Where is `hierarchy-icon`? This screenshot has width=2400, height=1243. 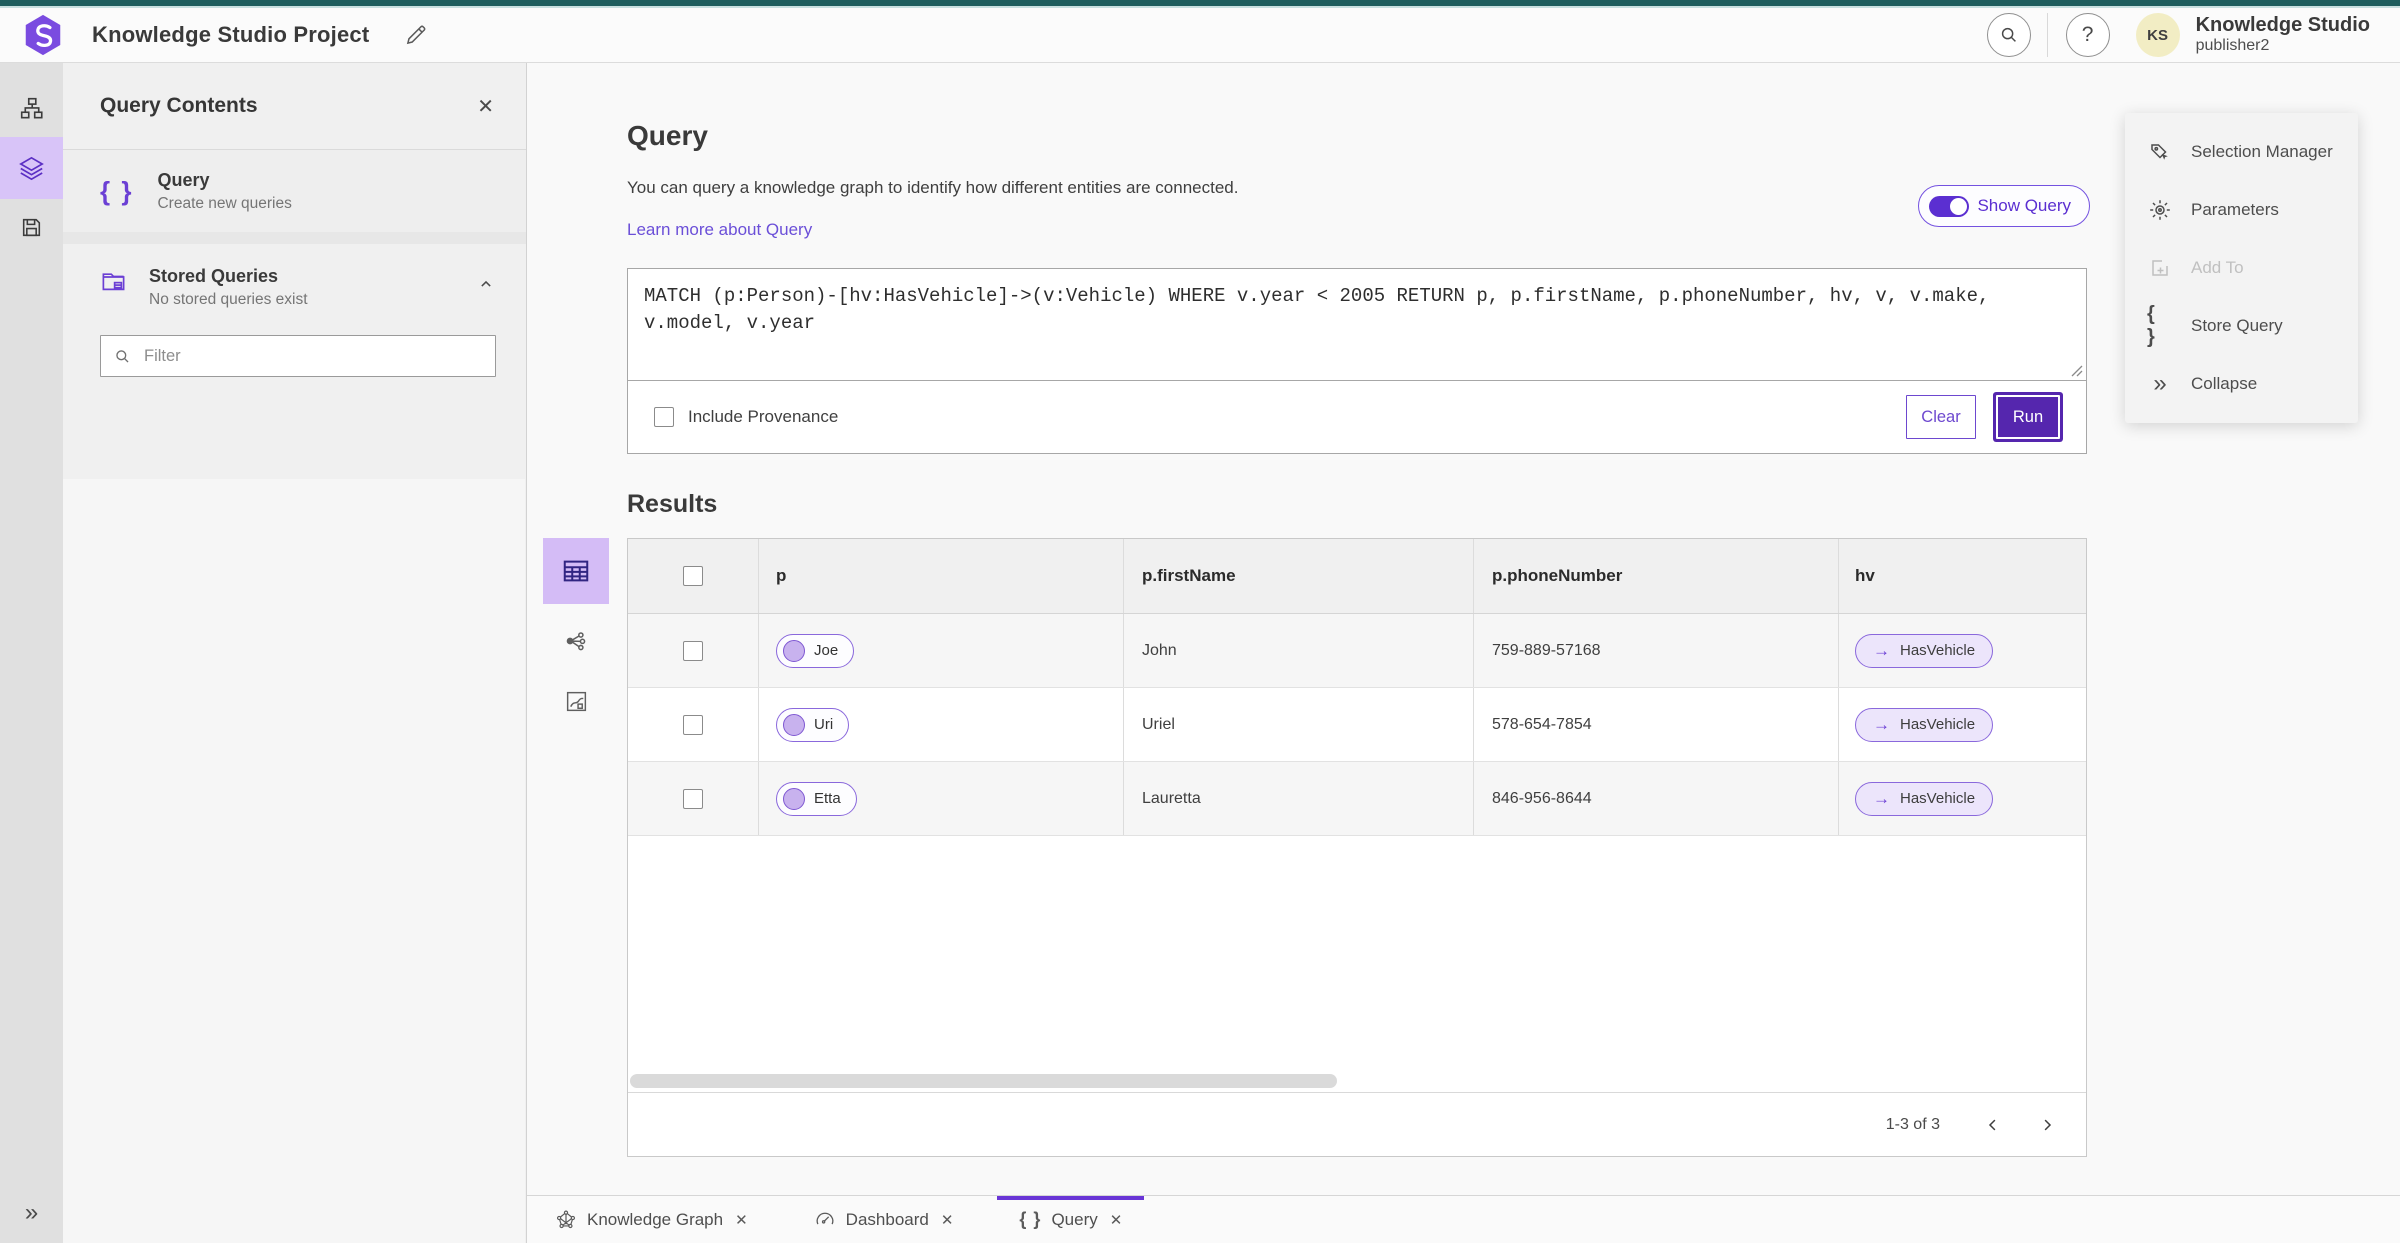
hierarchy-icon is located at coordinates (32, 109).